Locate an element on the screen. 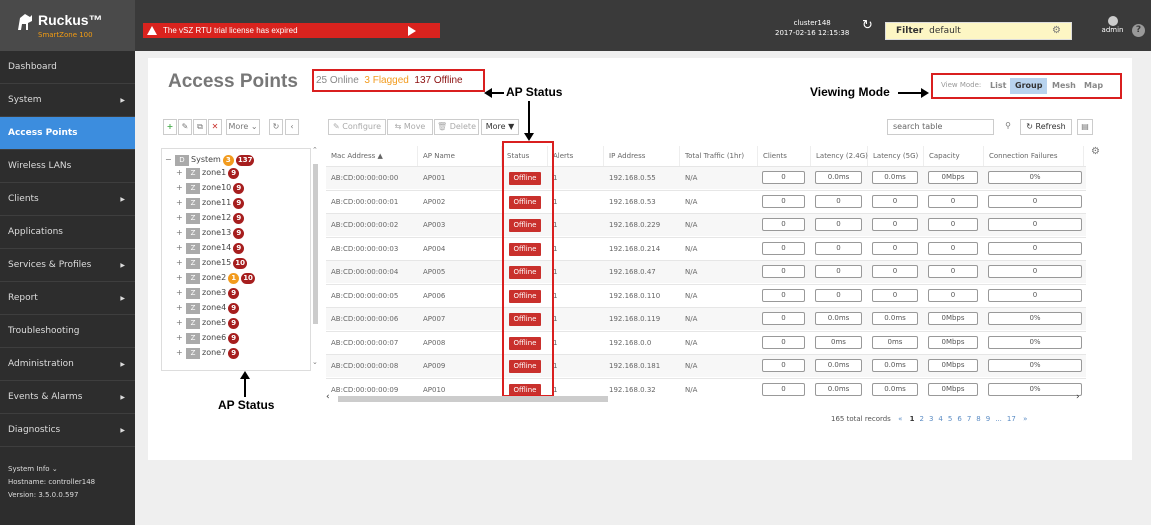 This screenshot has height=525, width=1151. filter-field: Filter default ⚙ is located at coordinates (978, 31).